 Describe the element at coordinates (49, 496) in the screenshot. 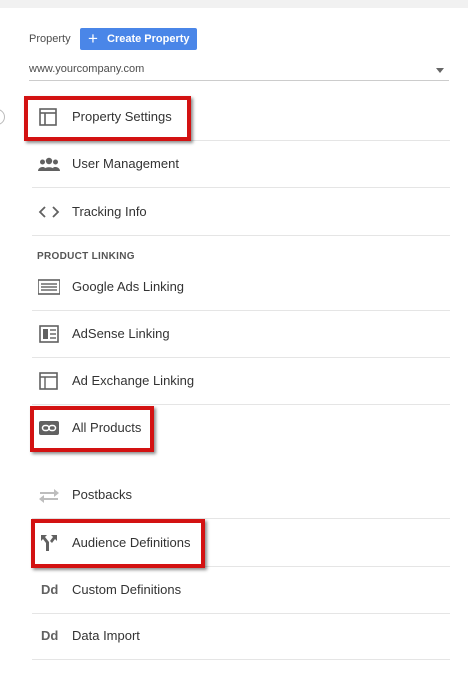

I see `postbacks-icon` at that location.